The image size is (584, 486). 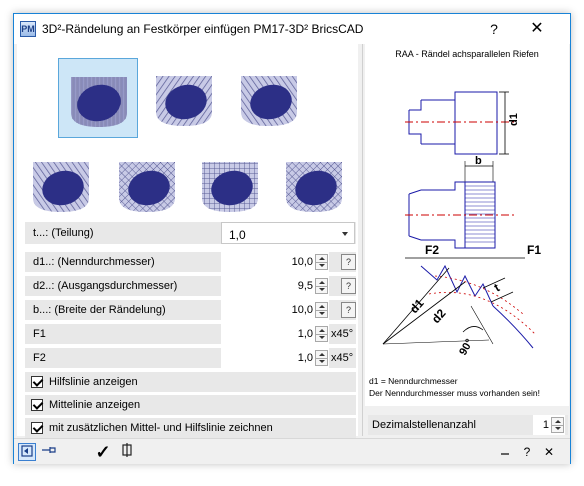 What do you see at coordinates (534, 250) in the screenshot?
I see `diagram-f1-label: F1` at bounding box center [534, 250].